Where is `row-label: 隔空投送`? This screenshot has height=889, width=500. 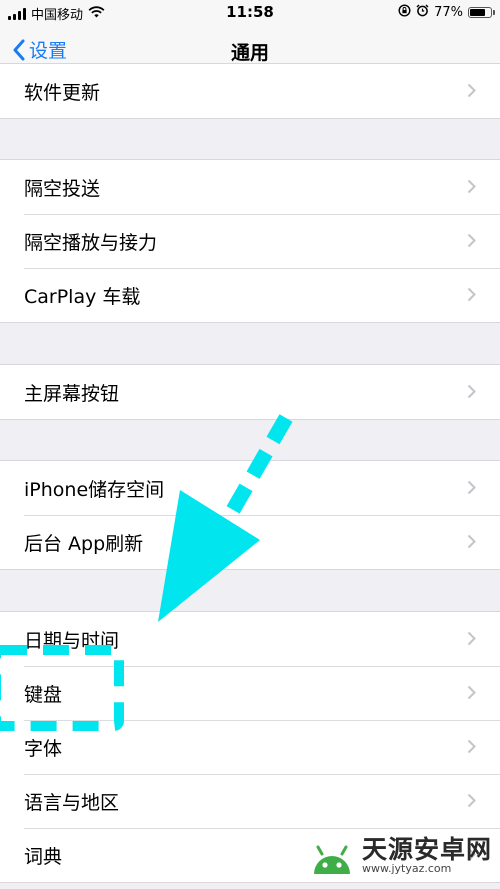 row-label: 隔空投送 is located at coordinates (62, 189).